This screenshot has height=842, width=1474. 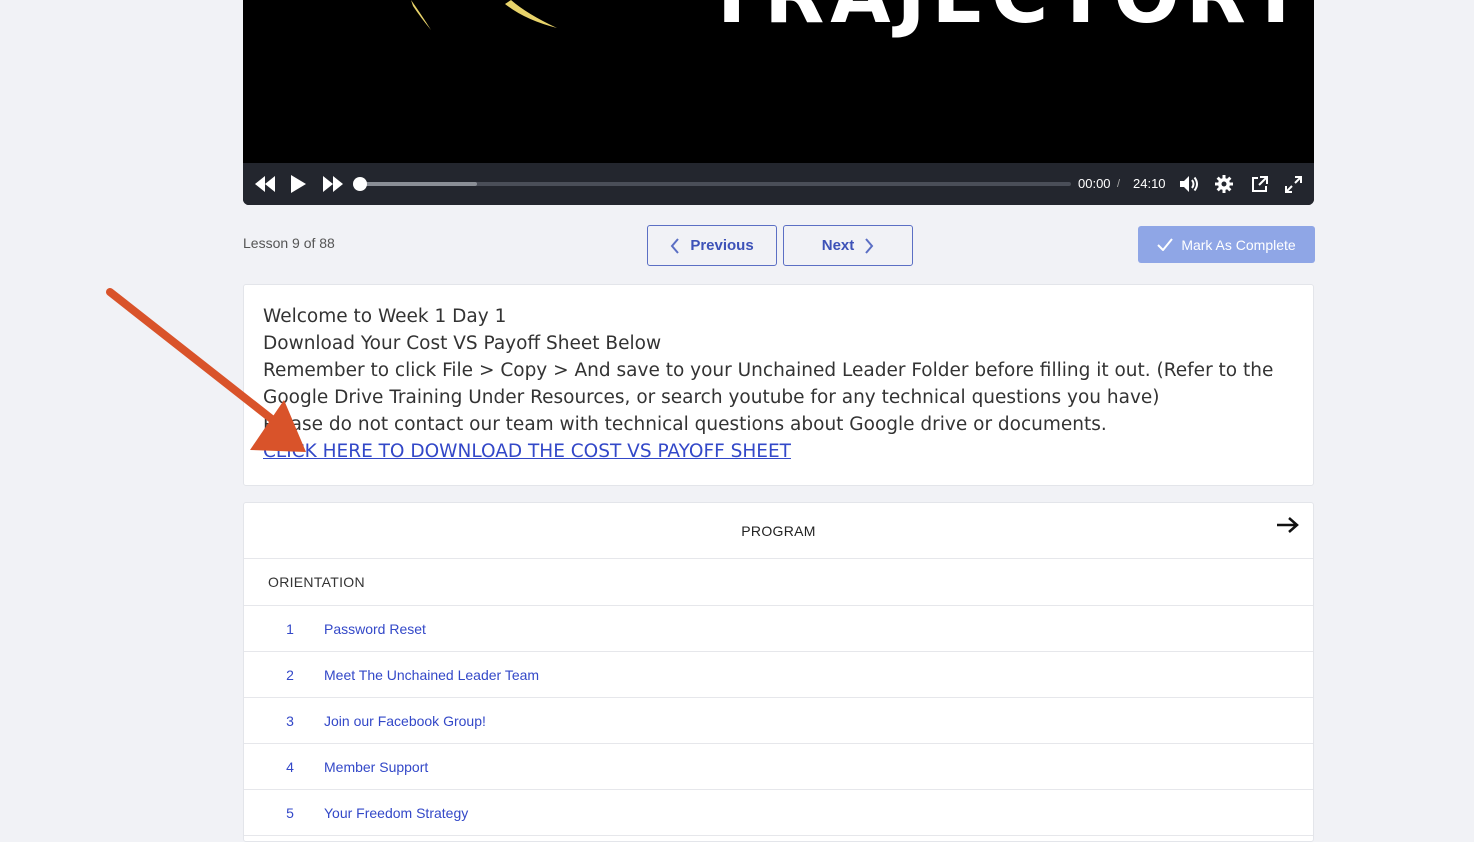 What do you see at coordinates (1190, 184) in the screenshot?
I see `volume-icon` at bounding box center [1190, 184].